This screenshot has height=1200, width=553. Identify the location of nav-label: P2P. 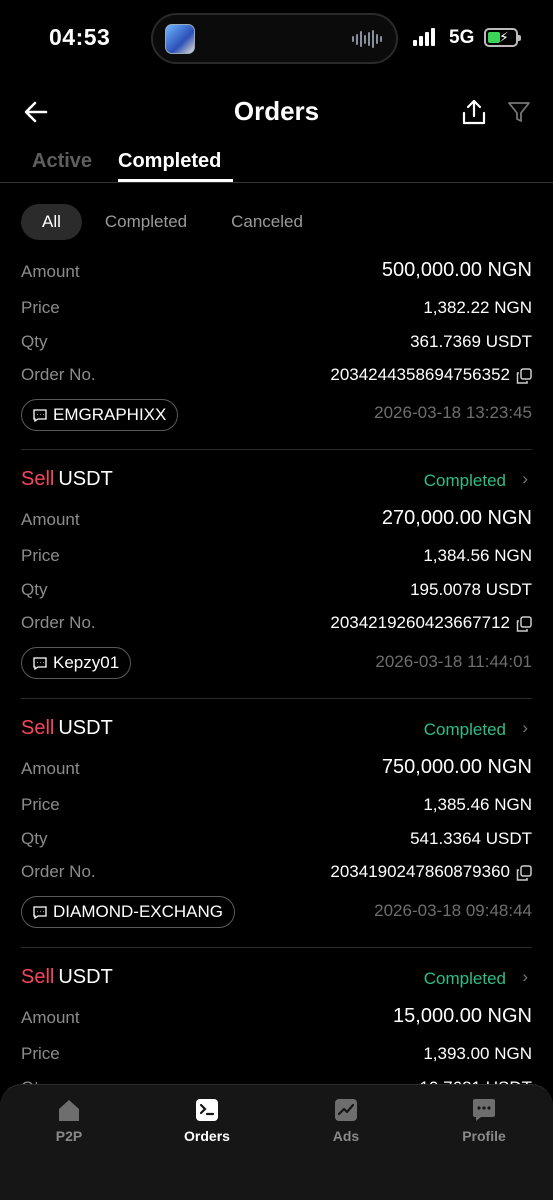
(69, 1136).